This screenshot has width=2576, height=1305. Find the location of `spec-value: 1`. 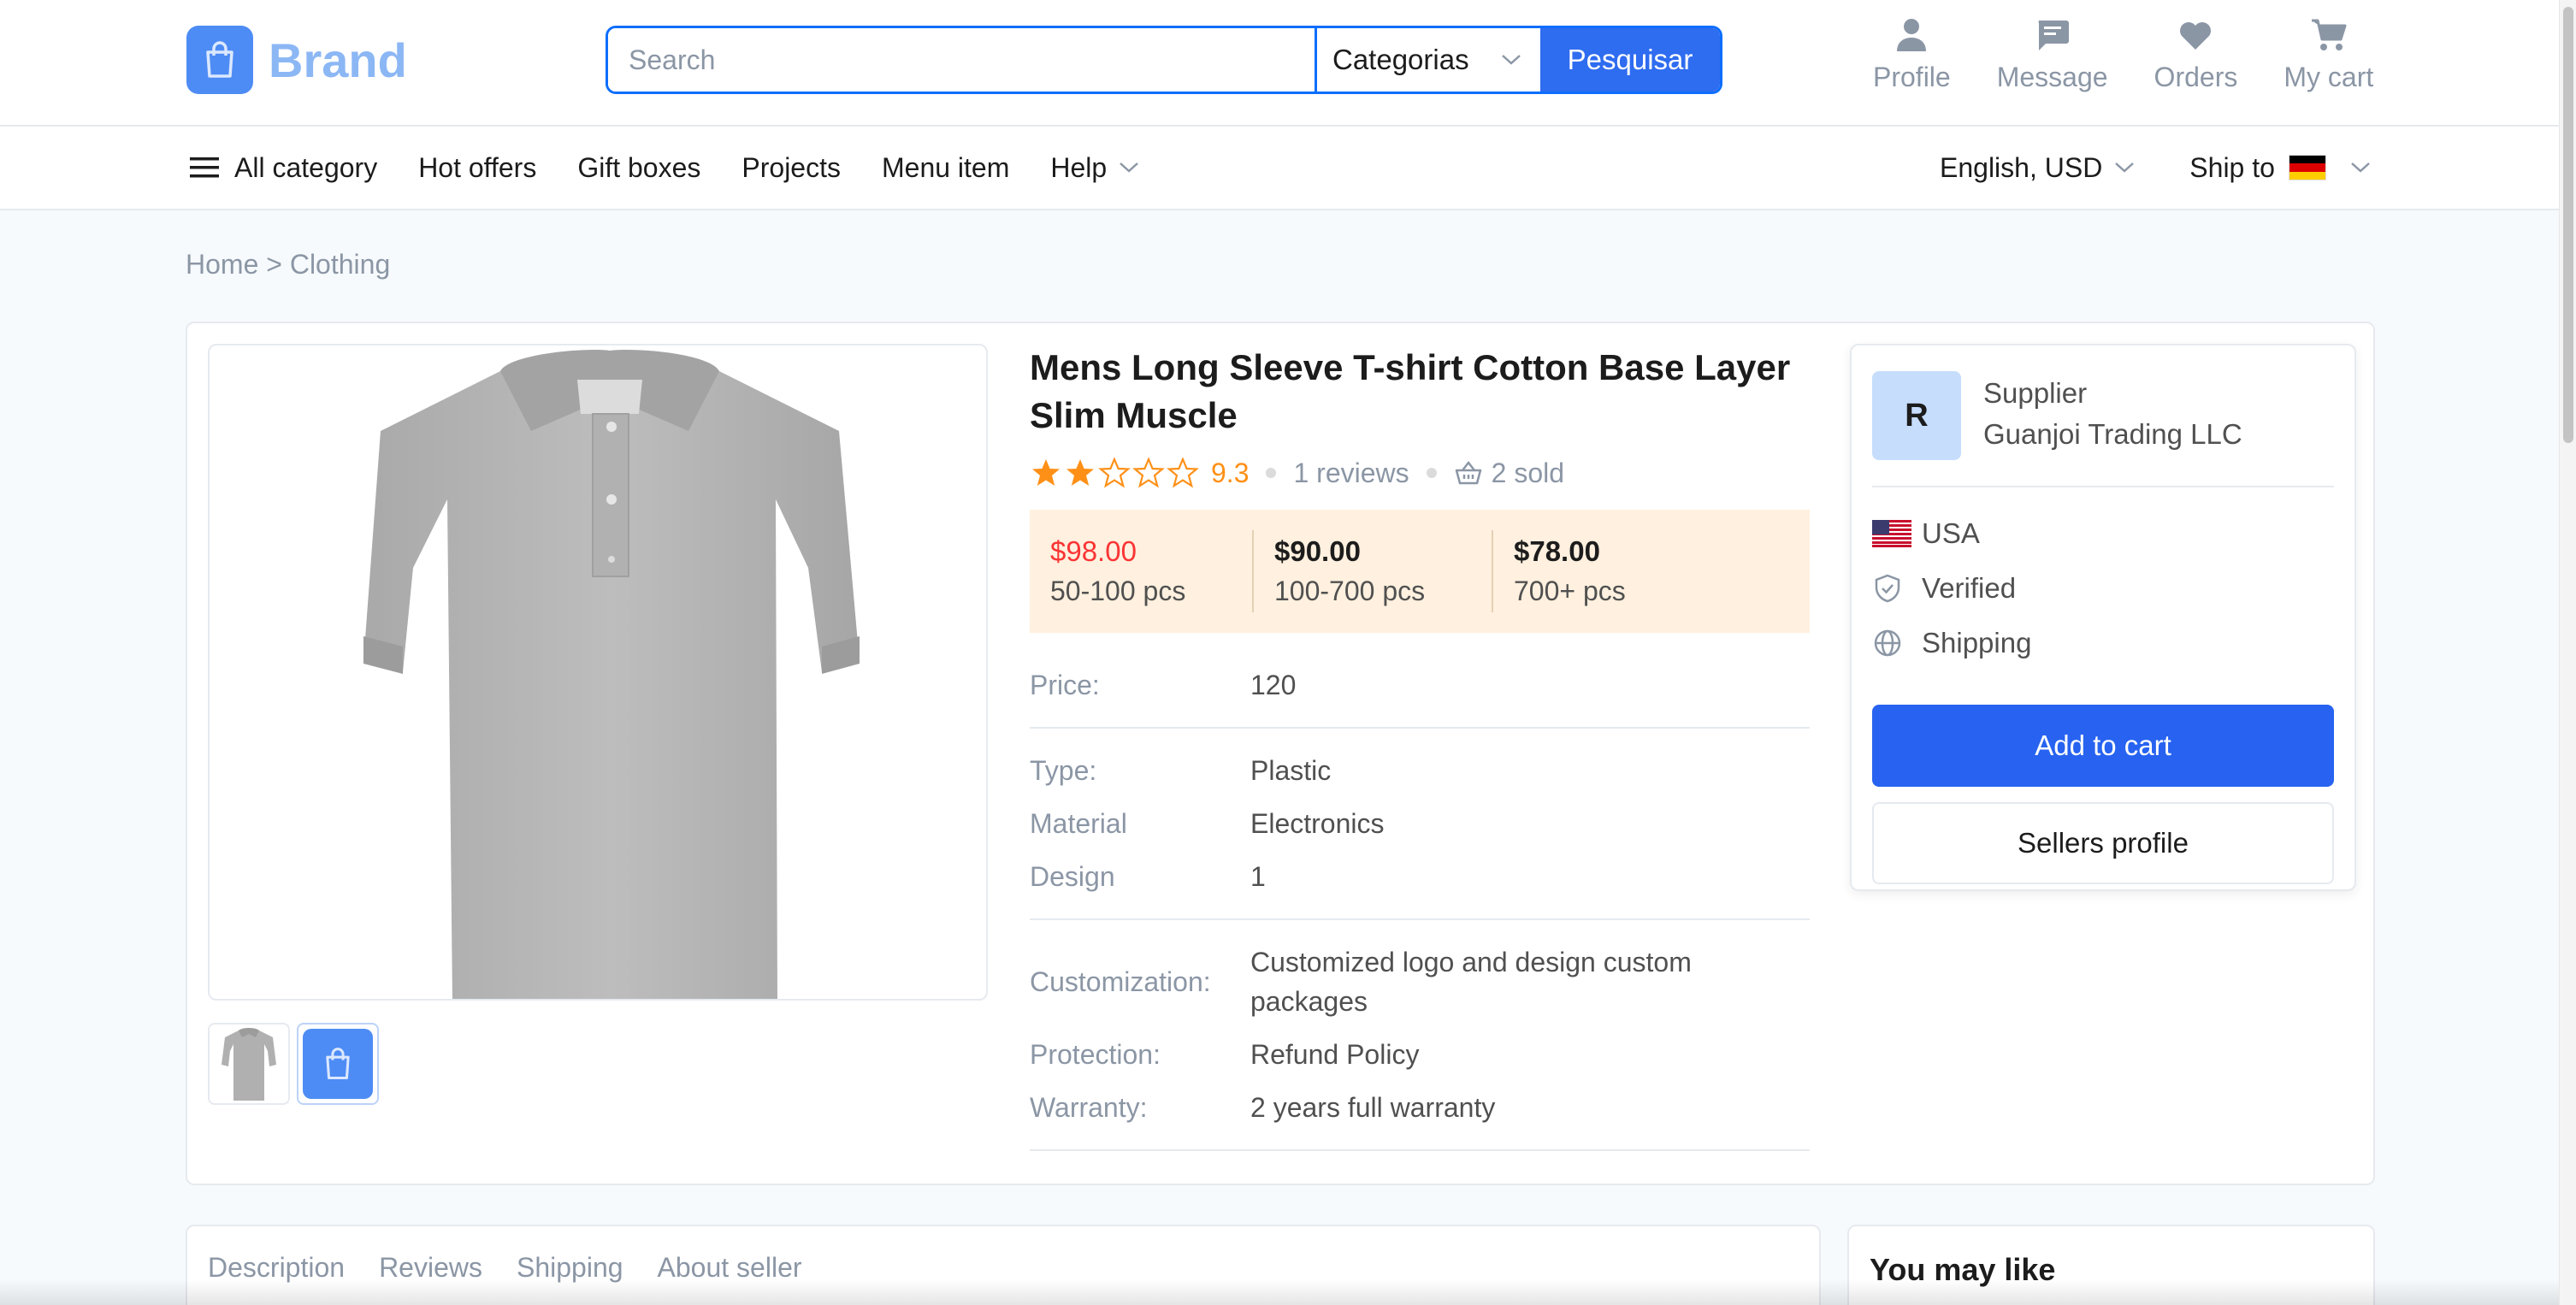

spec-value: 1 is located at coordinates (1258, 876).